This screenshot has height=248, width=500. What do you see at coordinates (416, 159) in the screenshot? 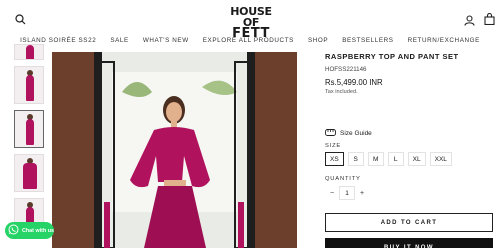
I see `size-option-xl: XL` at bounding box center [416, 159].